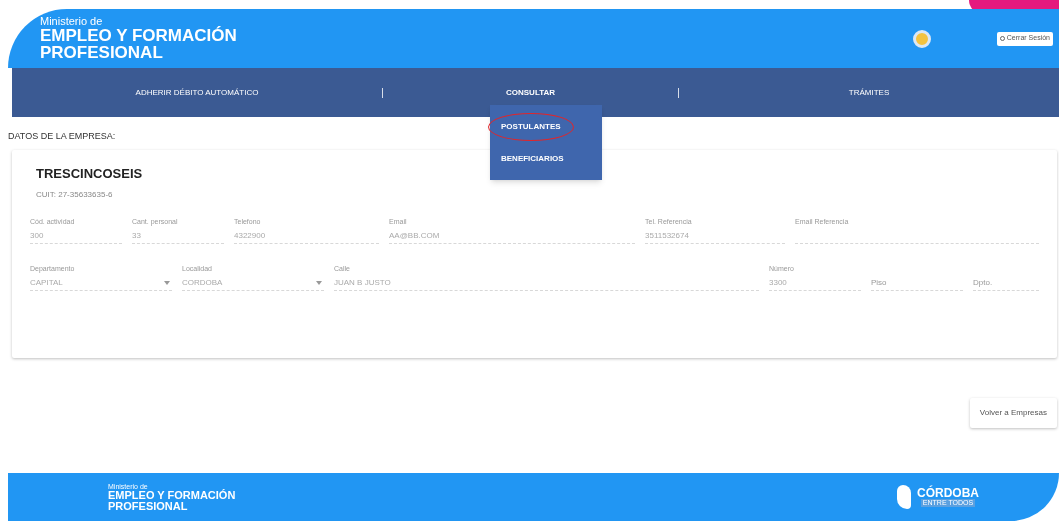 The height and width of the screenshot is (521, 1059). I want to click on input-field: 3511532674, so click(715, 236).